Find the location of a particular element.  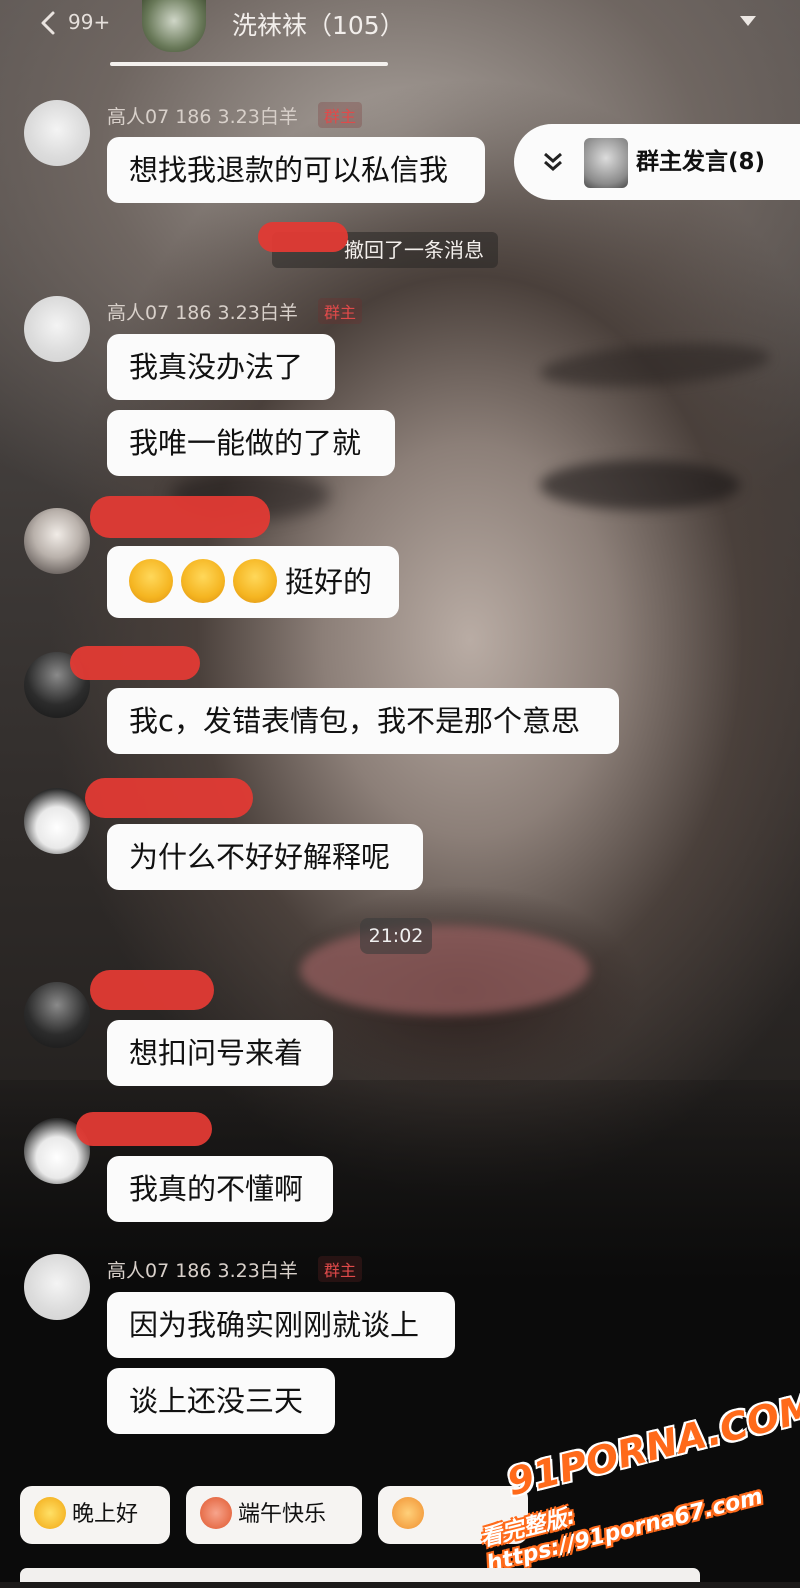

title-underline is located at coordinates (249, 64).